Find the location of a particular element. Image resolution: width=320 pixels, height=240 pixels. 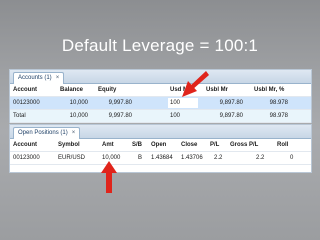

tab-open-positions-label: Open Positions (1) is located at coordinates (43, 133).